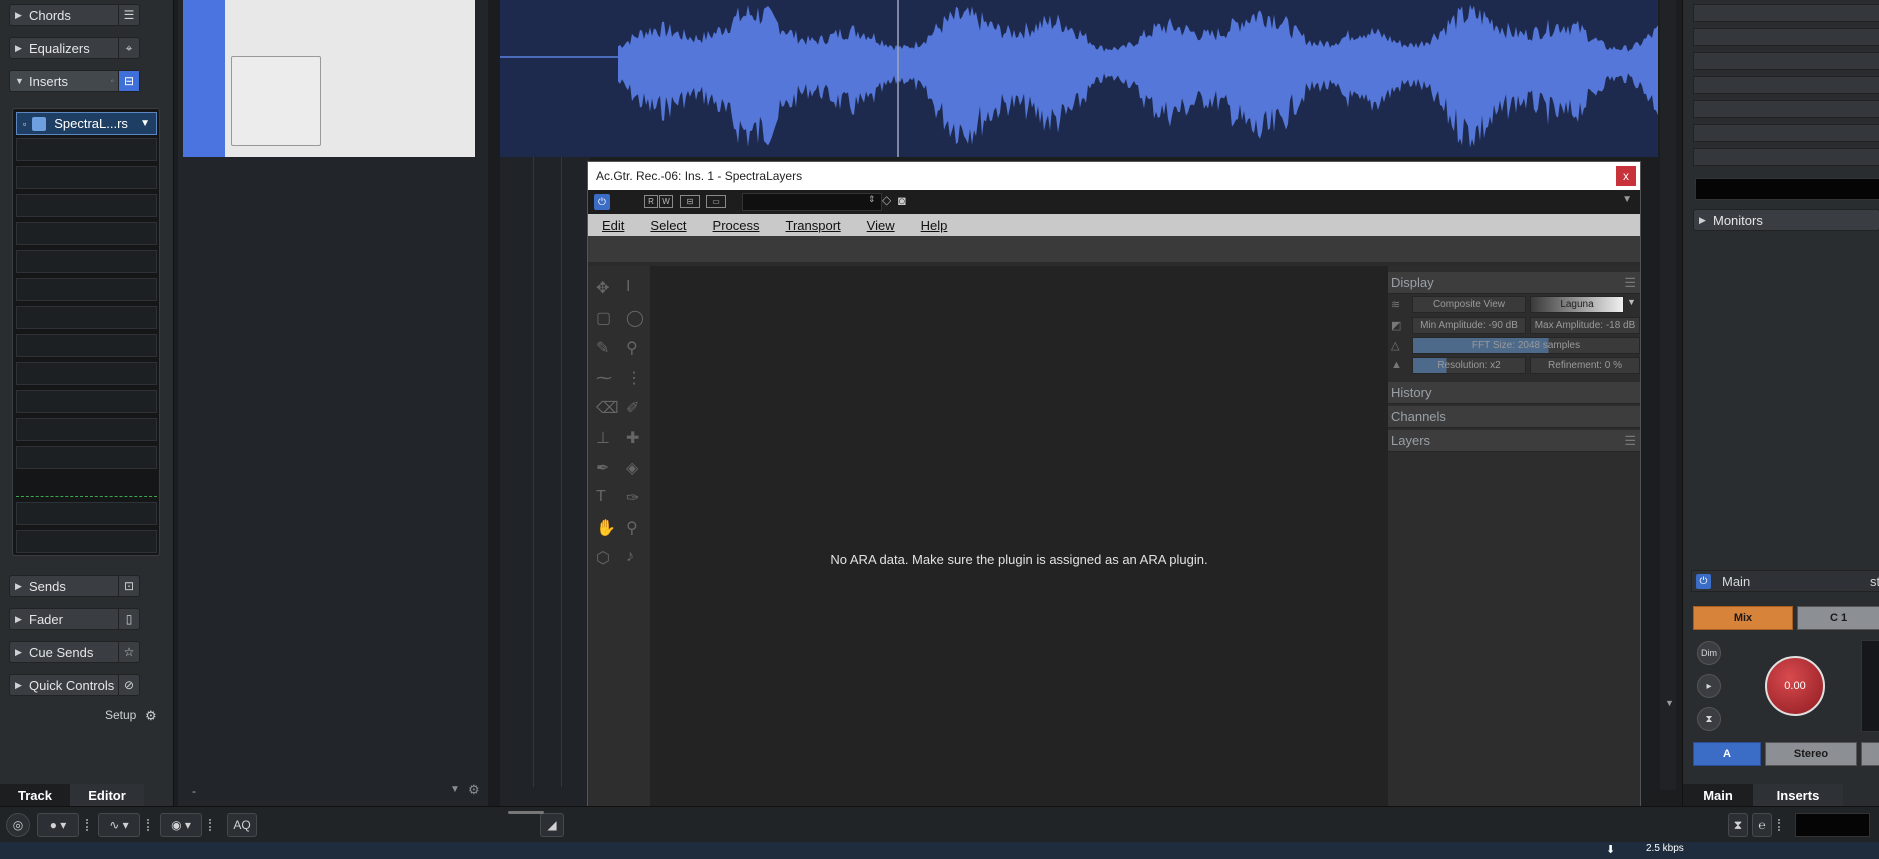 Image resolution: width=1879 pixels, height=859 pixels. What do you see at coordinates (1610, 849) in the screenshot?
I see `download-icon: ⬇` at bounding box center [1610, 849].